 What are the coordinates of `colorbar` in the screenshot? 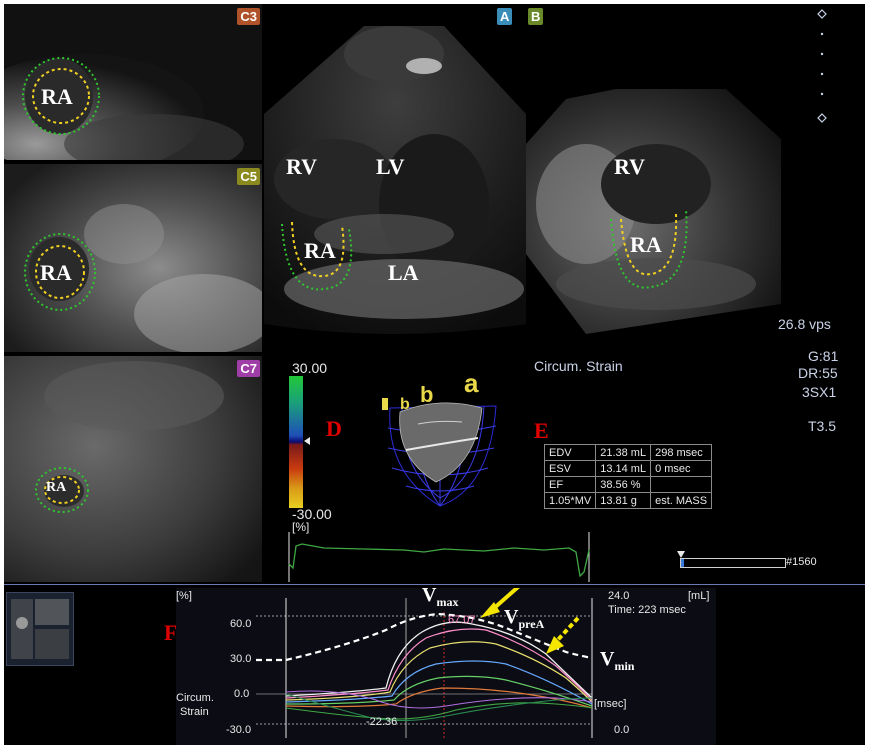 It's located at (296, 442).